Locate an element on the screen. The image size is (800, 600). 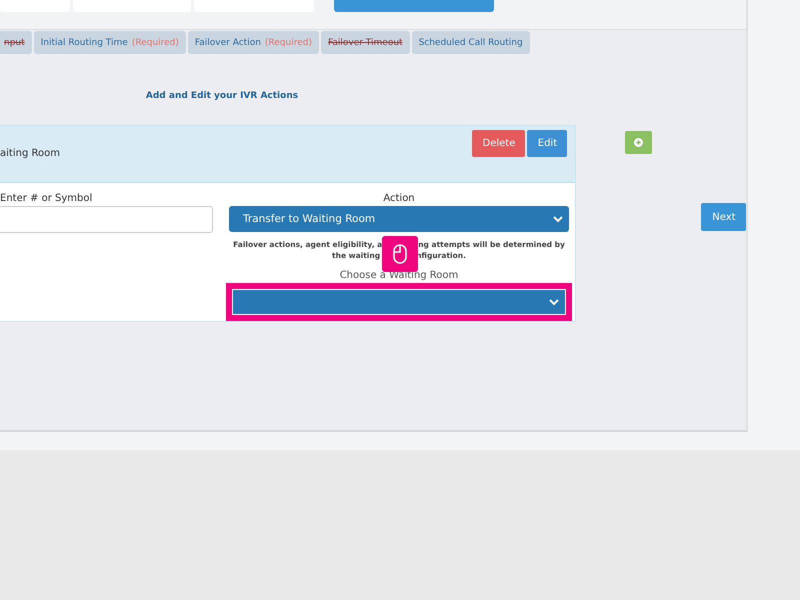
key-input-field is located at coordinates (106, 219).